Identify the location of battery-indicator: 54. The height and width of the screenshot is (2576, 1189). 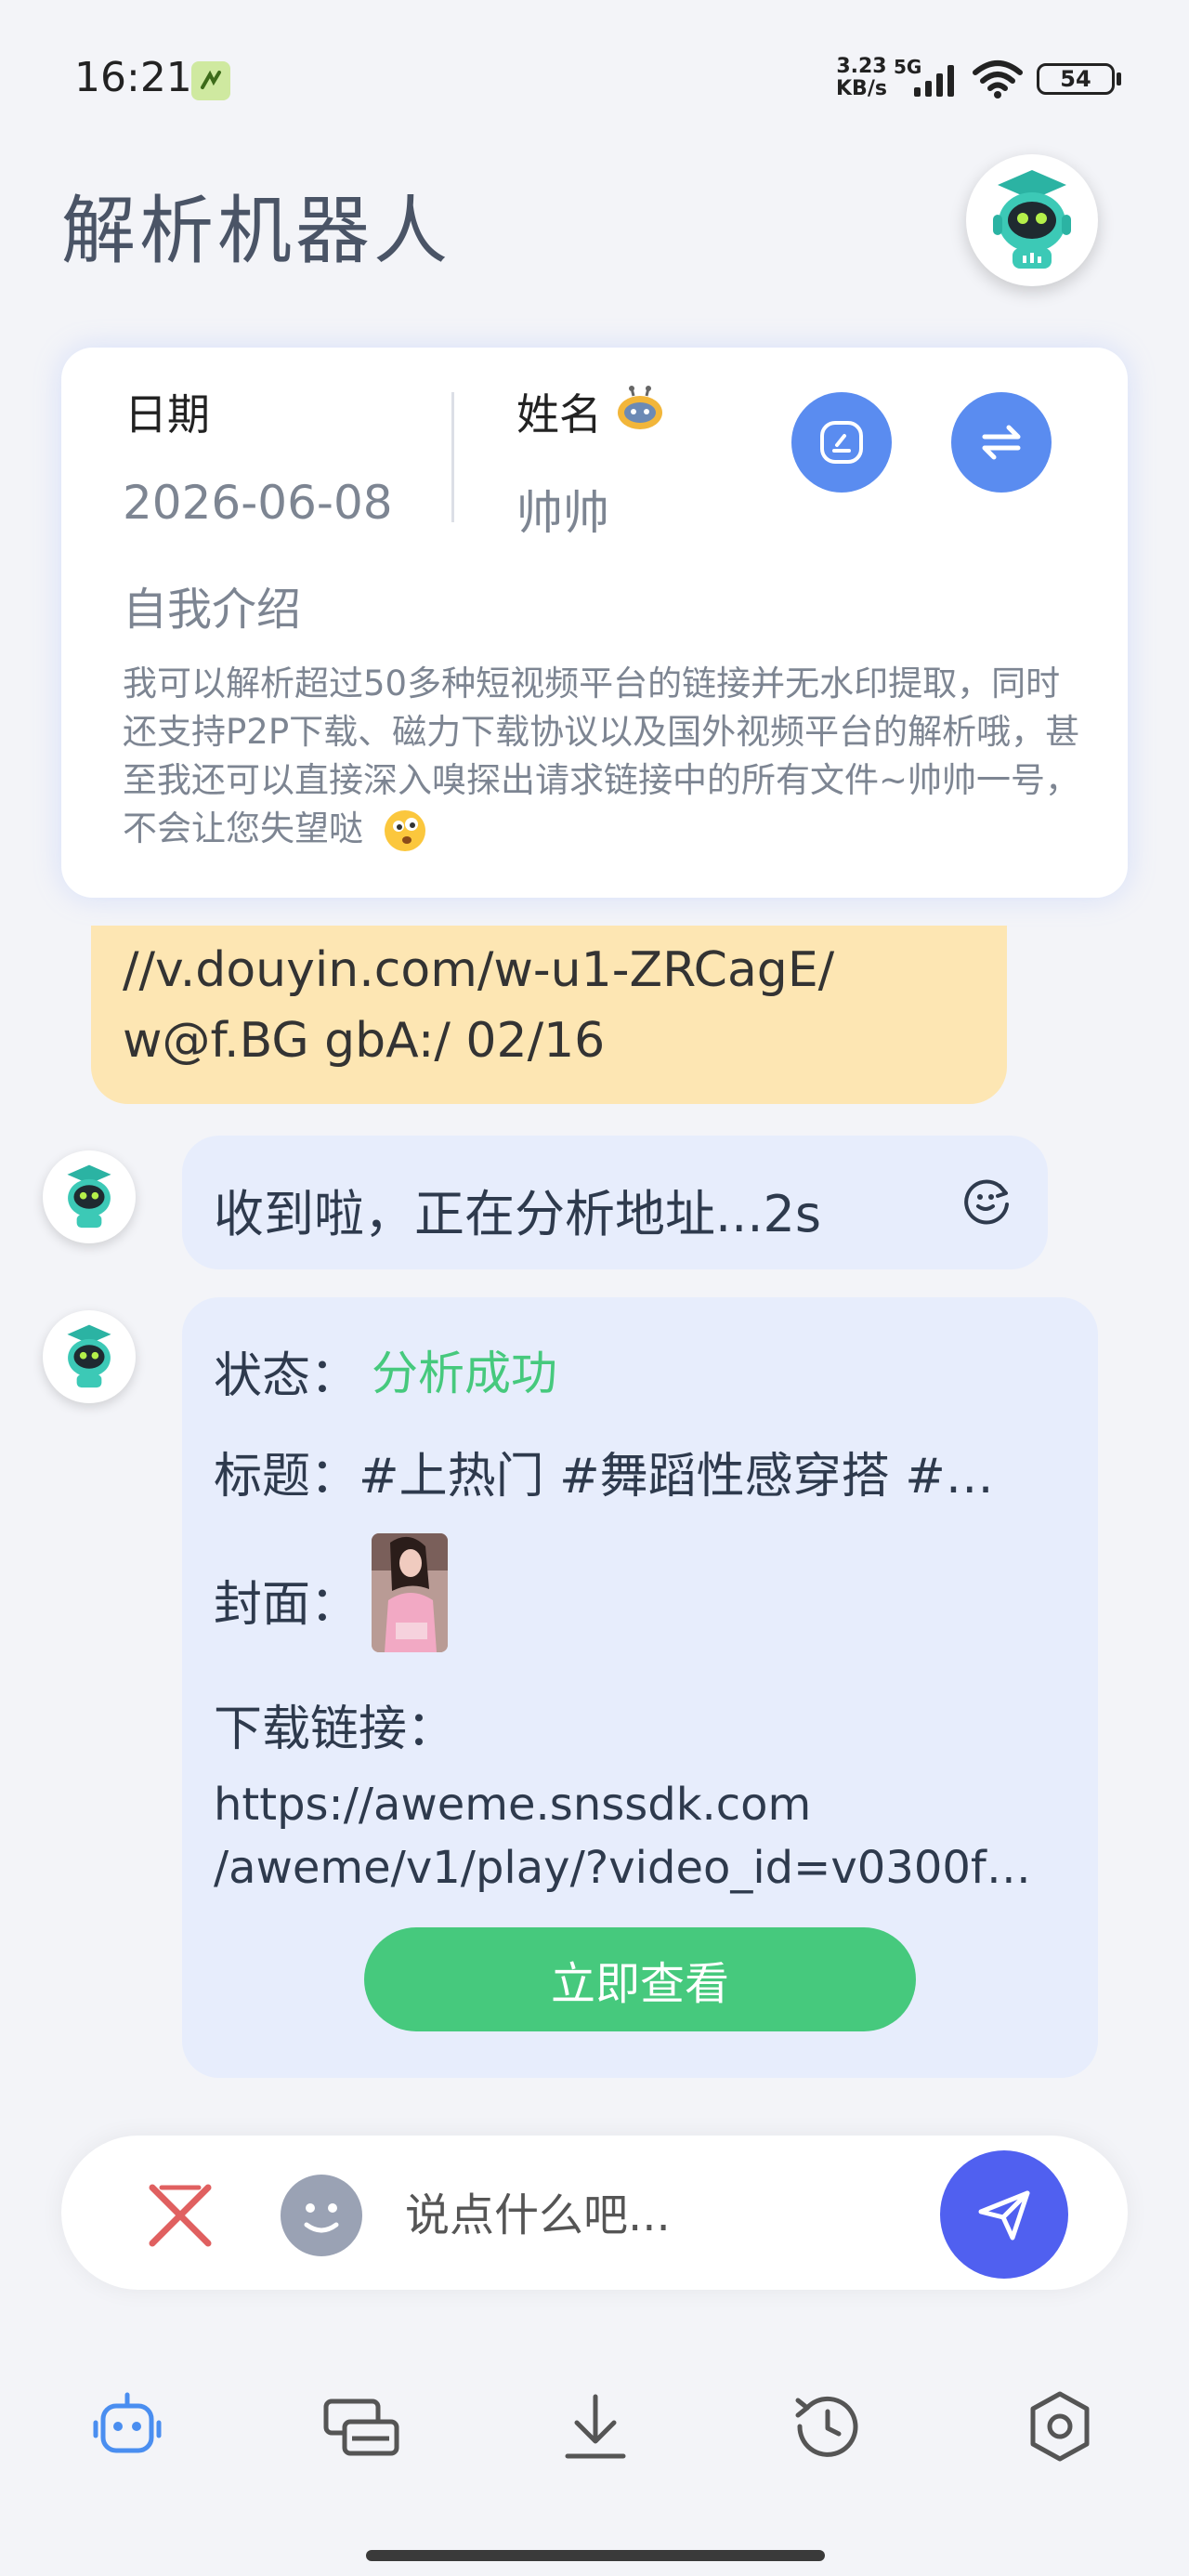
(1076, 79).